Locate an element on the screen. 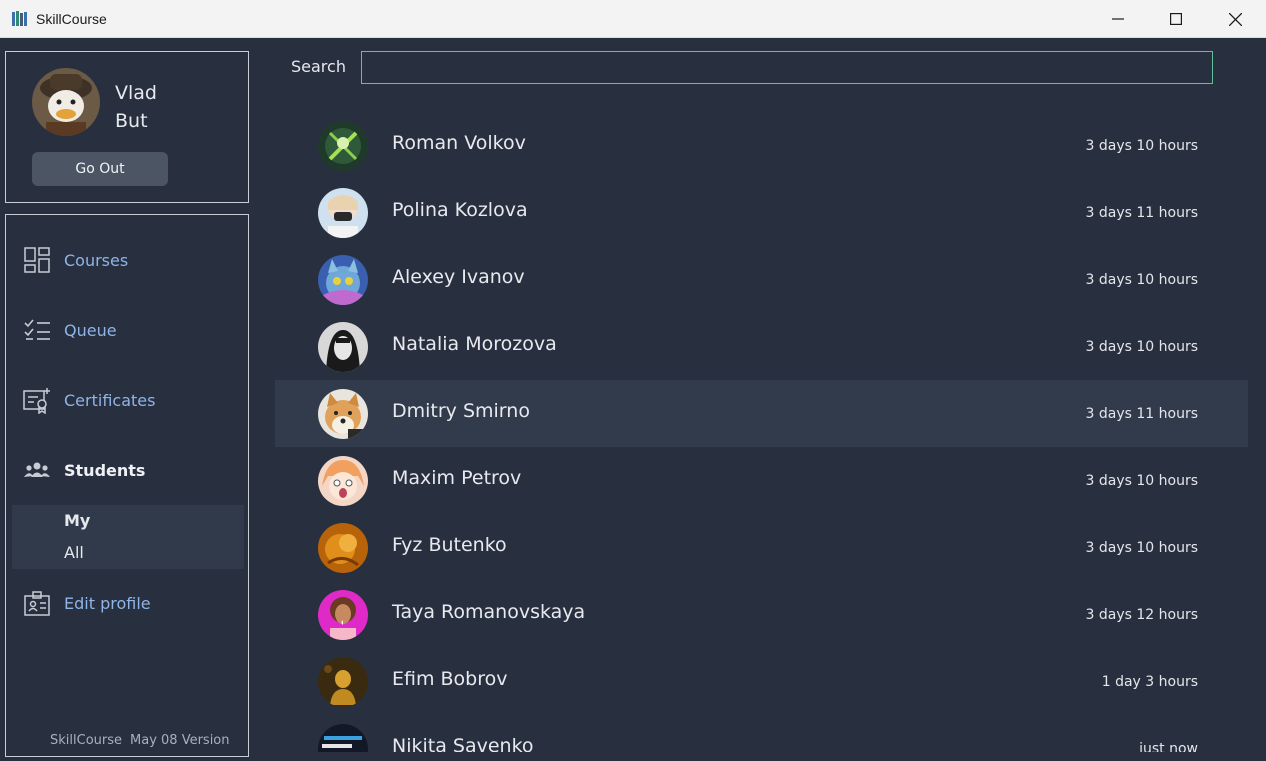 The height and width of the screenshot is (761, 1266). nav-item-certificates: Certificates is located at coordinates (127, 400).